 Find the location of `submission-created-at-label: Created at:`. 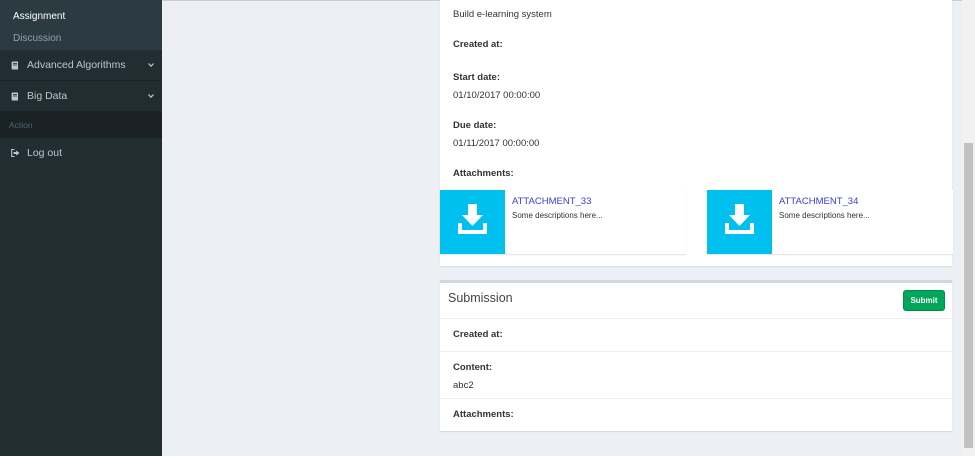

submission-created-at-label: Created at: is located at coordinates (478, 334).